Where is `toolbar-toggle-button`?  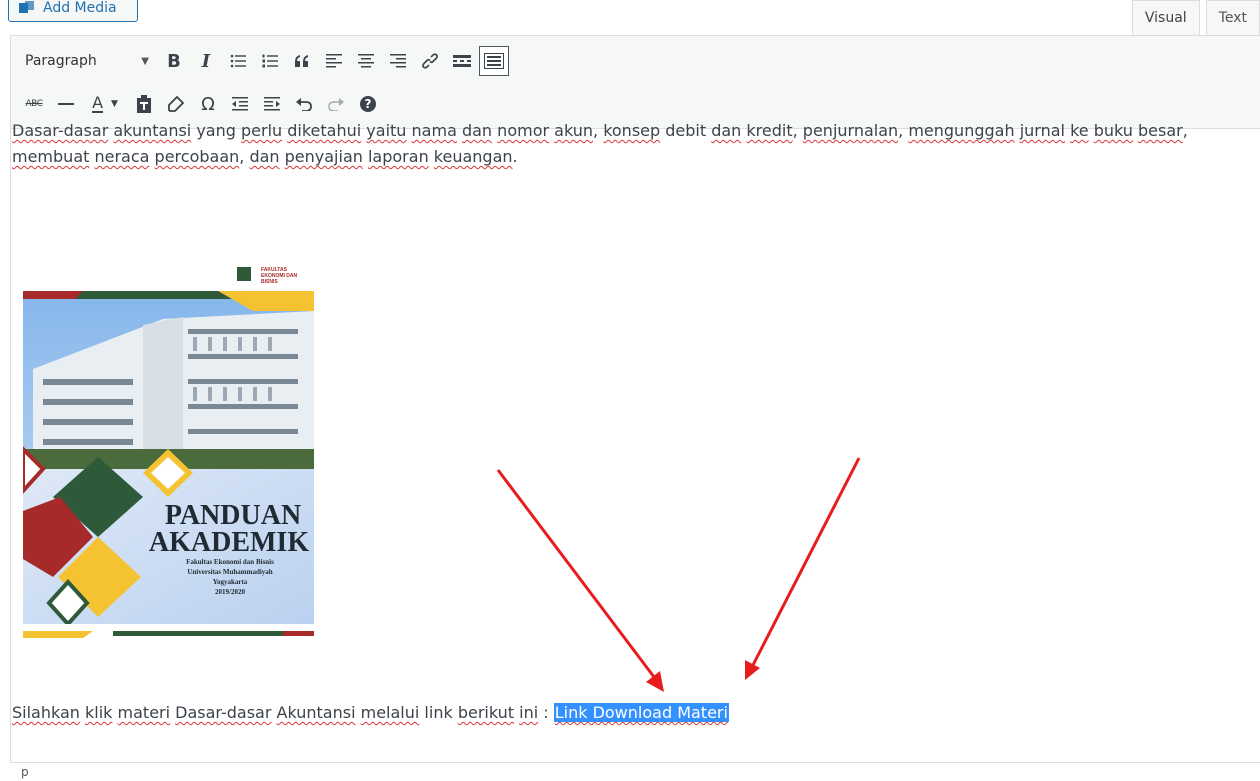 toolbar-toggle-button is located at coordinates (494, 61).